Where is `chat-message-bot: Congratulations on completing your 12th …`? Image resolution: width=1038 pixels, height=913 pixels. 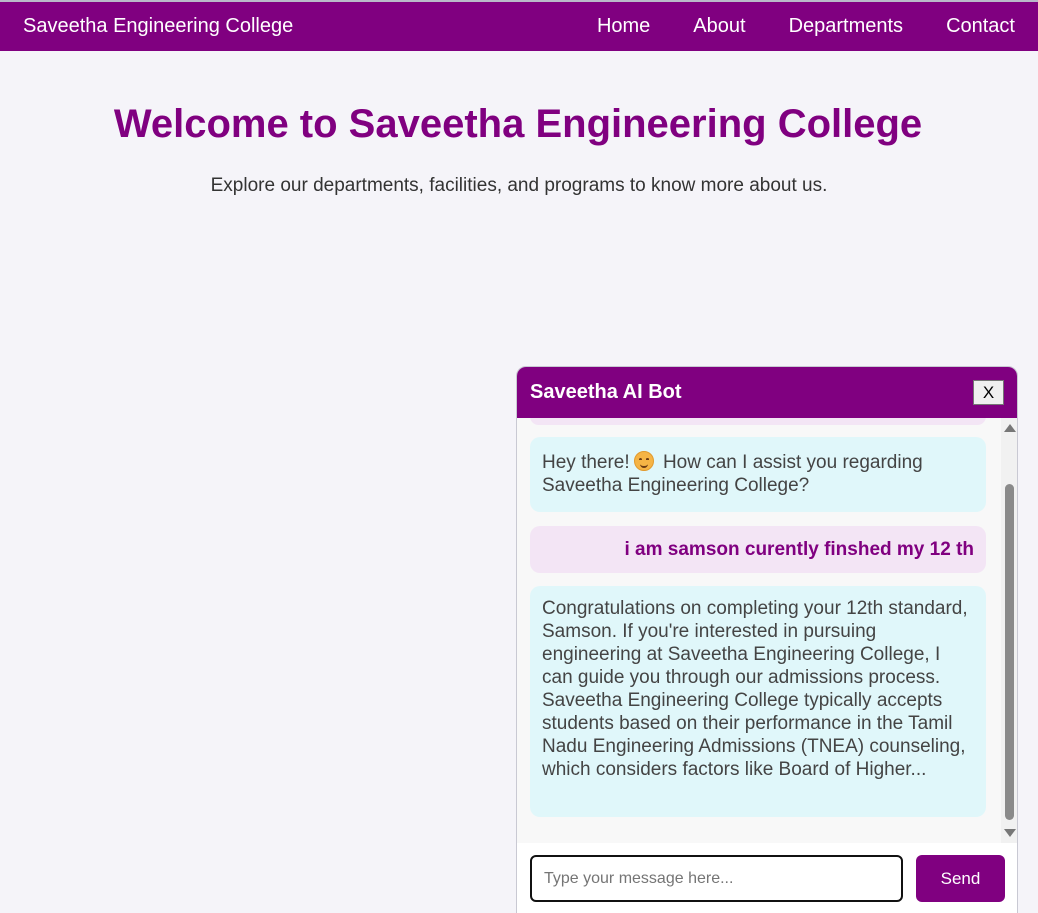
chat-message-bot: Congratulations on completing your 12th … is located at coordinates (758, 701).